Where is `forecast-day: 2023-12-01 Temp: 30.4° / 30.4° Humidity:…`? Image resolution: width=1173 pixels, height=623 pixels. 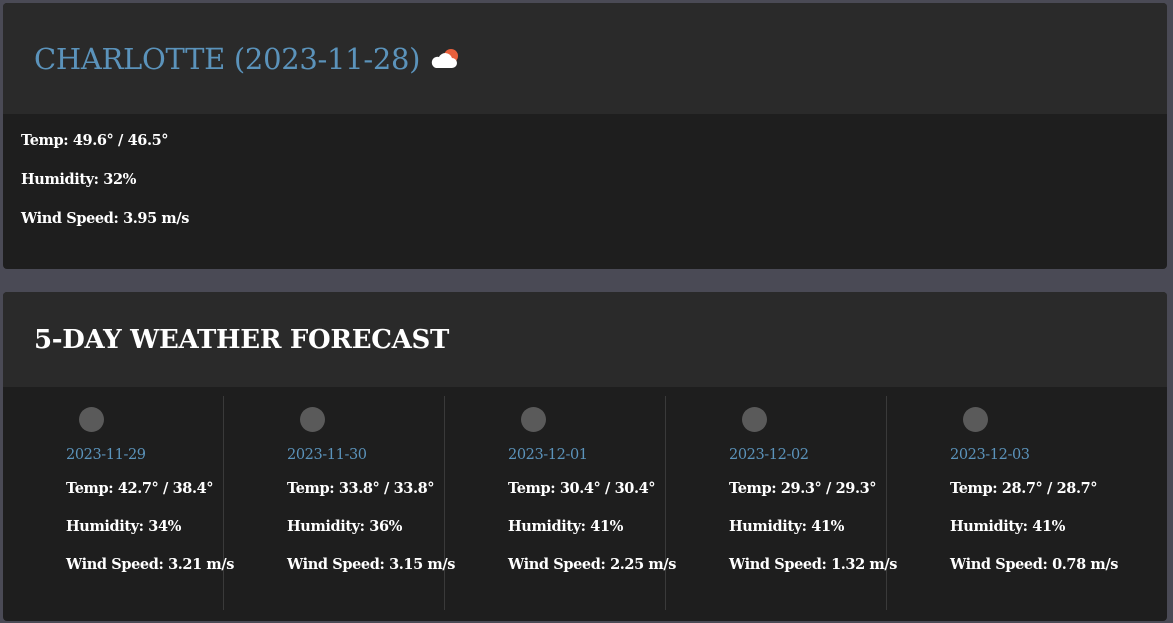 forecast-day: 2023-12-01 Temp: 30.4° / 30.4° Humidity:… is located at coordinates (561, 503).